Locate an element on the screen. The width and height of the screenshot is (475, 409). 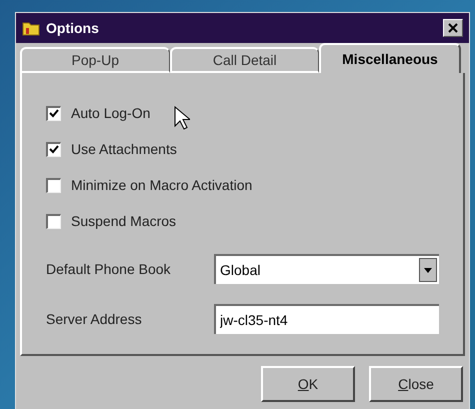
checkbox-label: Auto Log-On is located at coordinates (110, 113).